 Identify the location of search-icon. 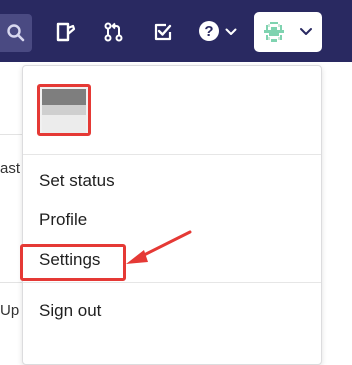
(16, 33).